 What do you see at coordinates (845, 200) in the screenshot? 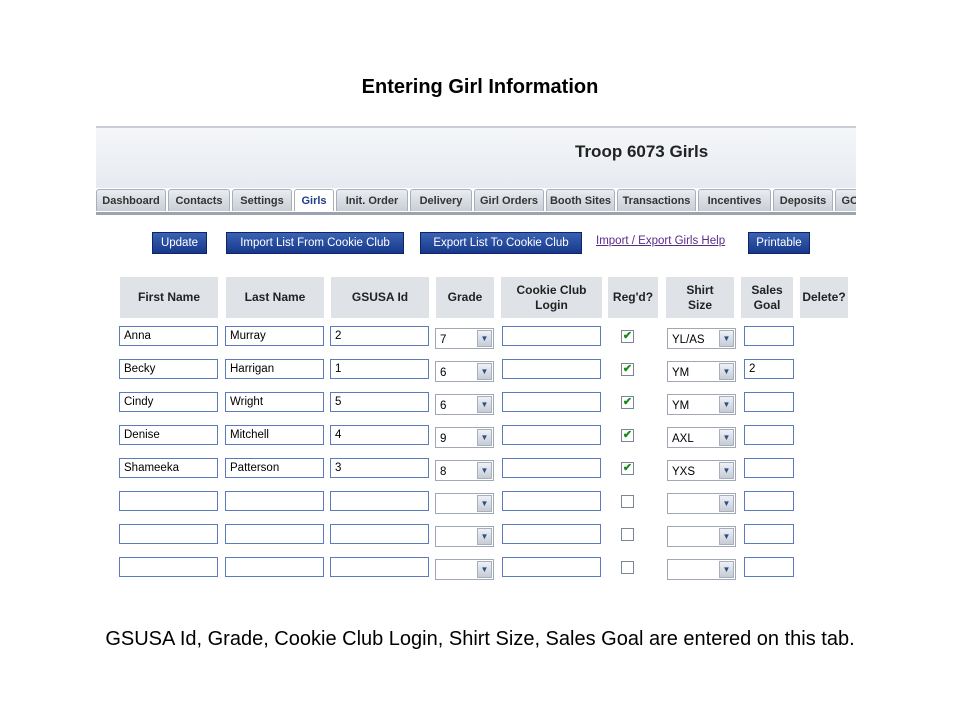
I see `tab-go: GO` at bounding box center [845, 200].